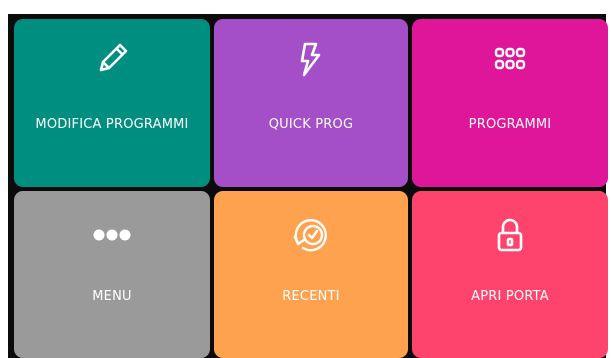 This screenshot has height=358, width=611. I want to click on lightning-bolt-icon, so click(311, 59).